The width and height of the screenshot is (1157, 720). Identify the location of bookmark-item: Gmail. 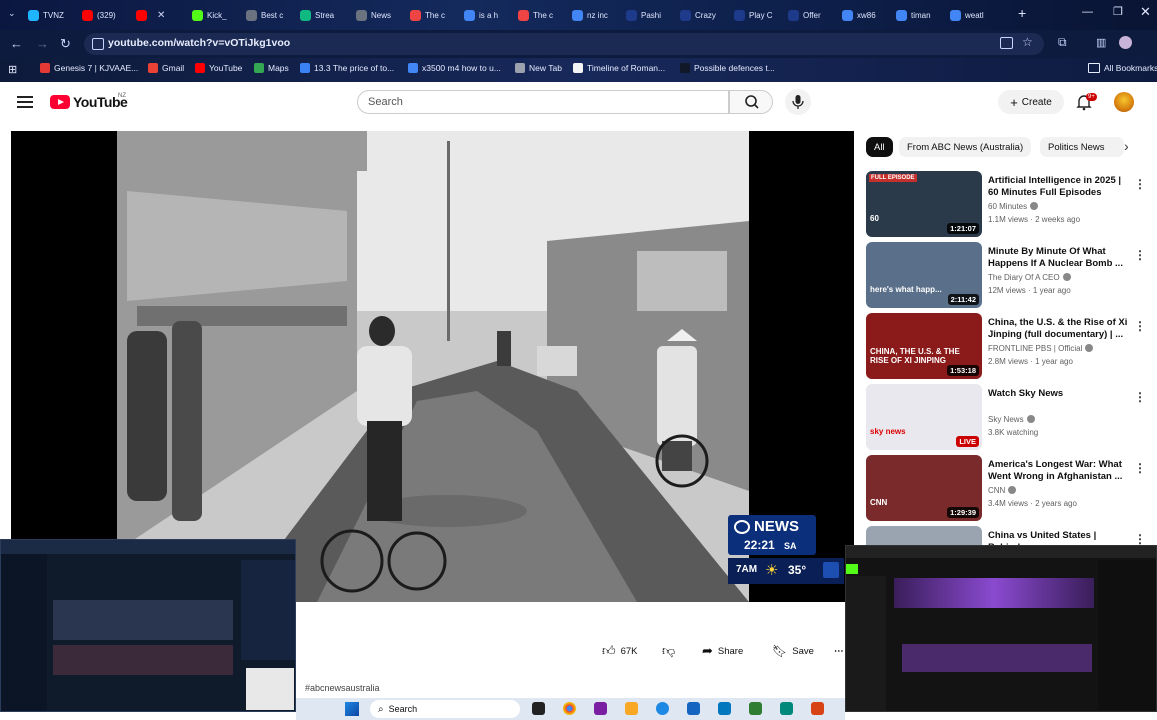
(166, 68).